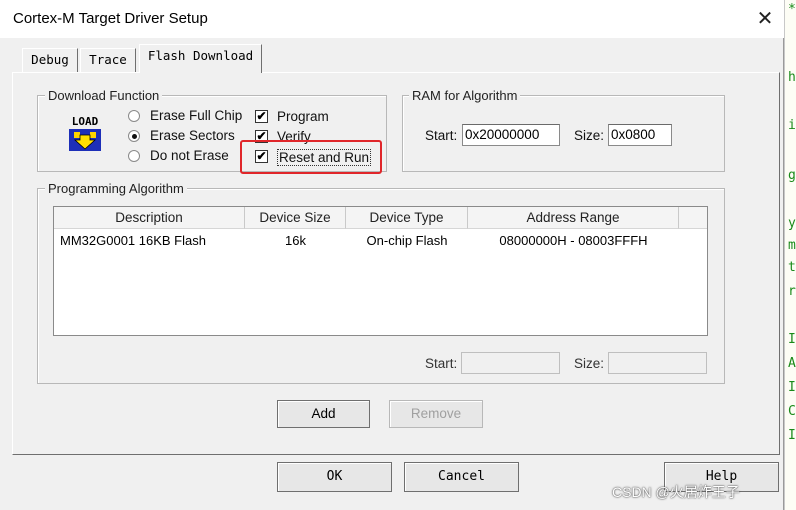 The image size is (796, 510). What do you see at coordinates (657, 363) in the screenshot?
I see `algo-size-input` at bounding box center [657, 363].